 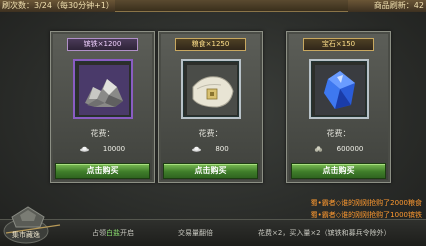 I want to click on coin-pile-icon, so click(x=318, y=149).